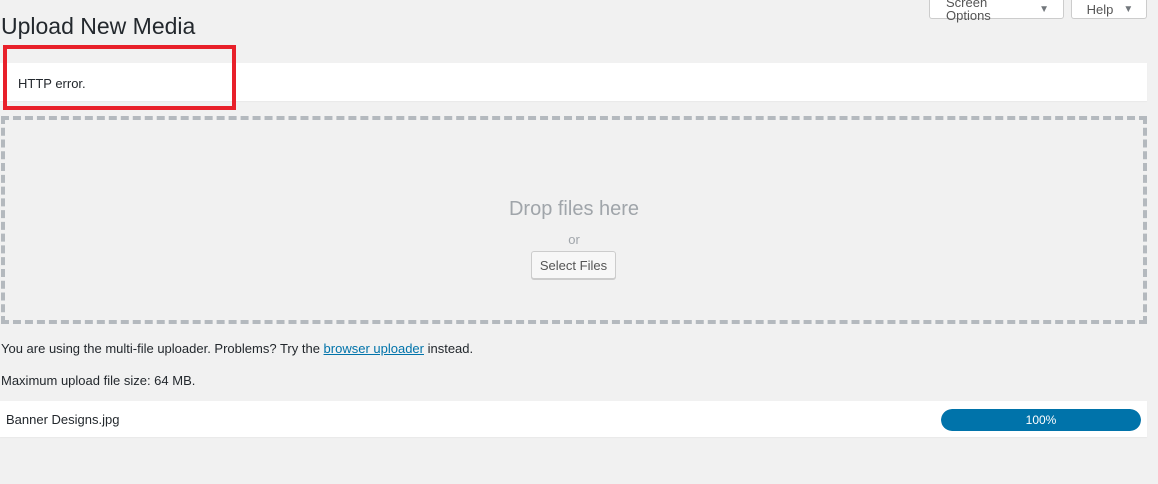  I want to click on uploader-info-suffix: instead., so click(448, 348).